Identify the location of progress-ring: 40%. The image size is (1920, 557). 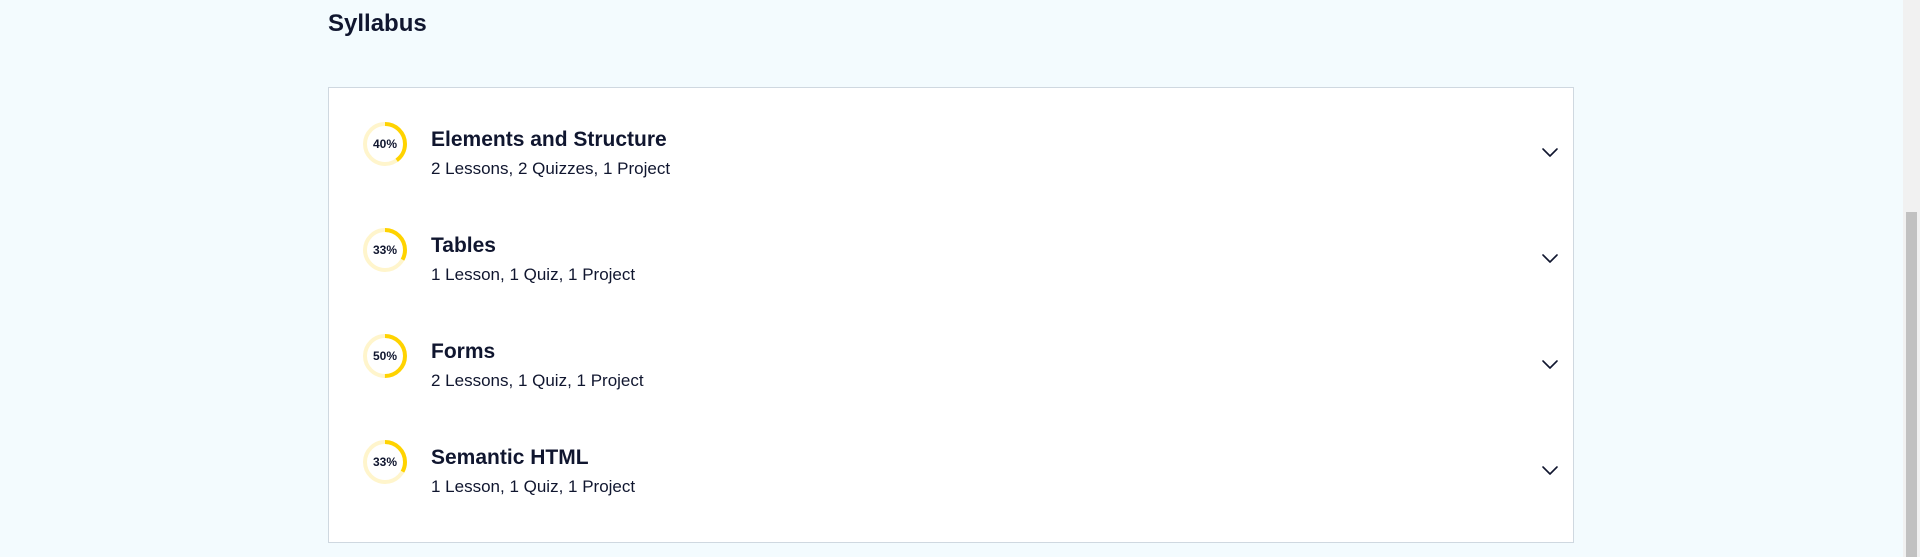
(385, 144).